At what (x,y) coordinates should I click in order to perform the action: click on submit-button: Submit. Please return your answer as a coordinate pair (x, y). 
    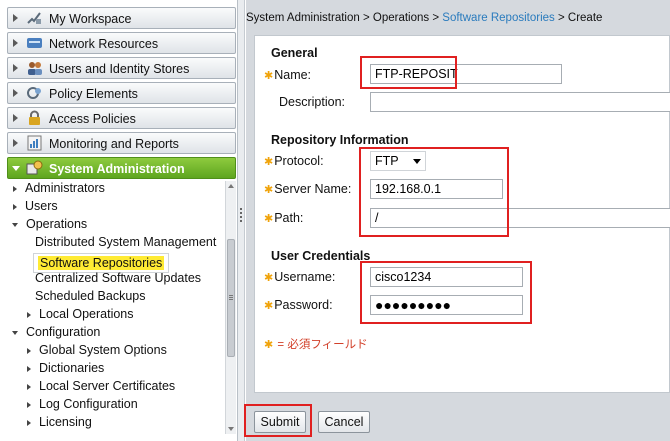
    Looking at the image, I should click on (280, 422).